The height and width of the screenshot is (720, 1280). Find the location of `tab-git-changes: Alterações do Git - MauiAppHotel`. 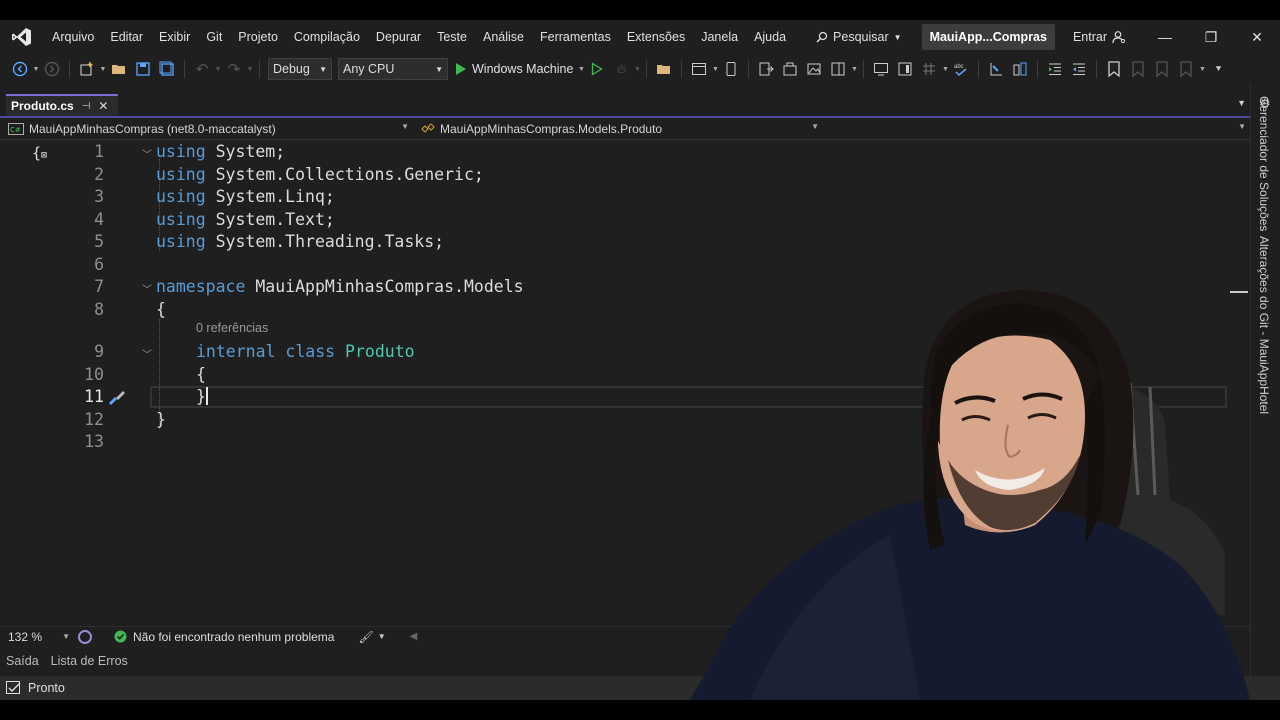

tab-git-changes: Alterações do Git - MauiAppHotel is located at coordinates (1264, 325).